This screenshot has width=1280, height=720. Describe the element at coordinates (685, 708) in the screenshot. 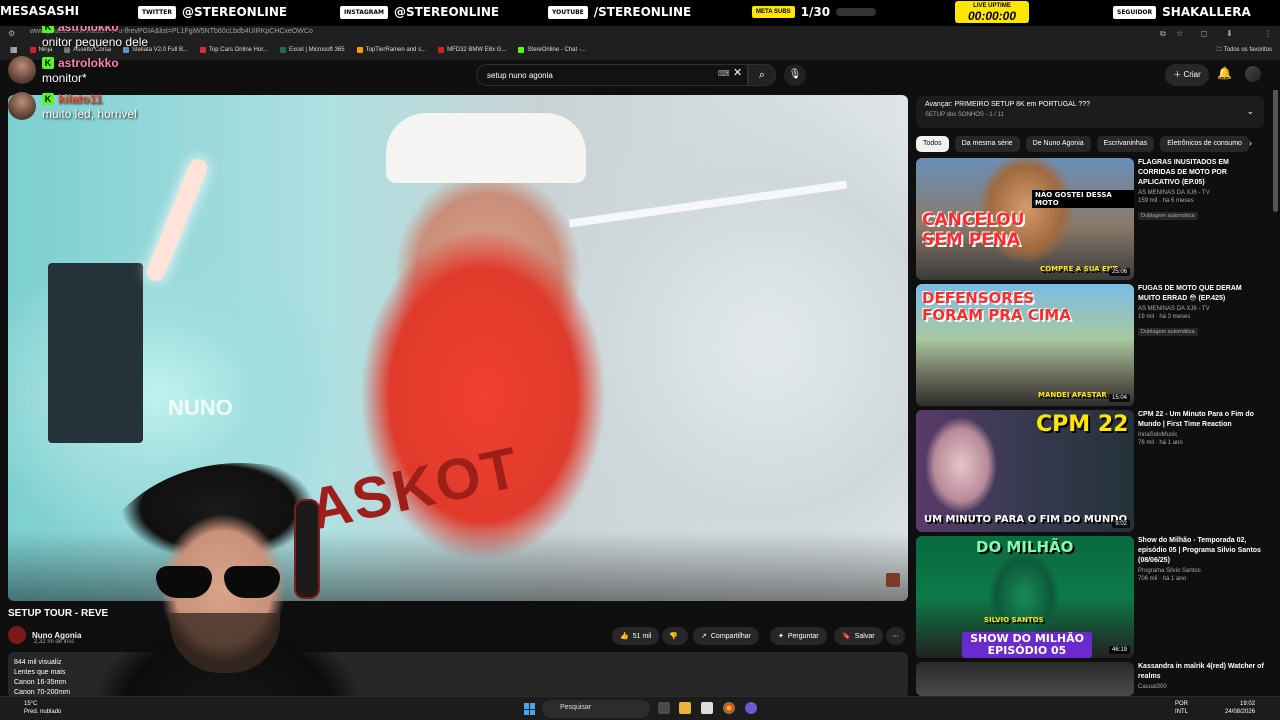

I see `file-explorer-icon` at that location.